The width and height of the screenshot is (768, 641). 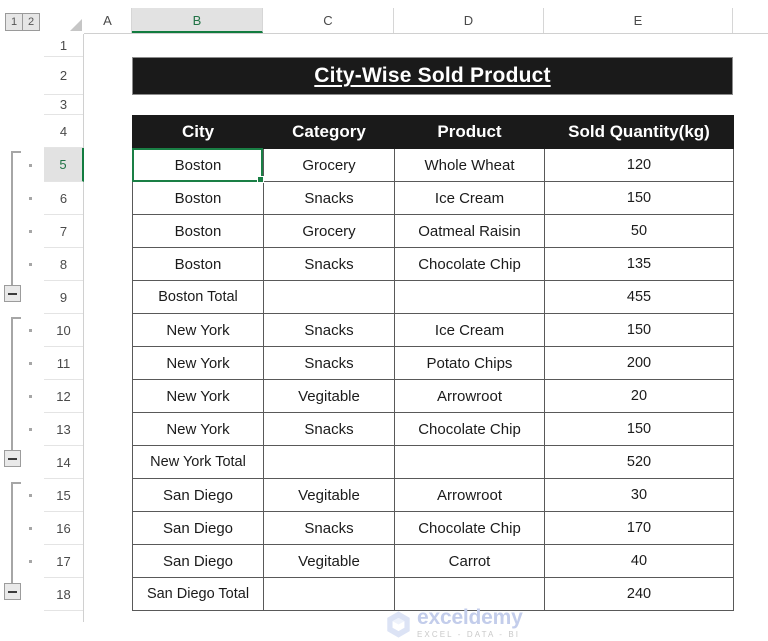 I want to click on group-1-bracket-line, so click(x=12, y=218).